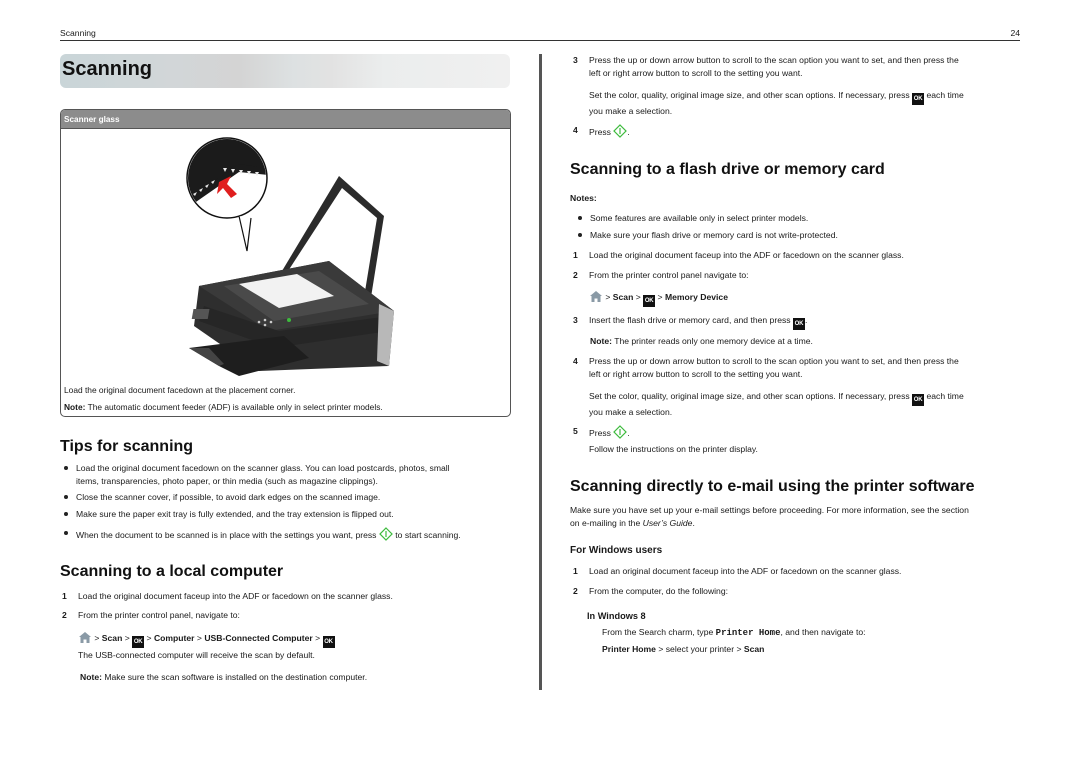  Describe the element at coordinates (290, 256) in the screenshot. I see `printer-illustration` at that location.